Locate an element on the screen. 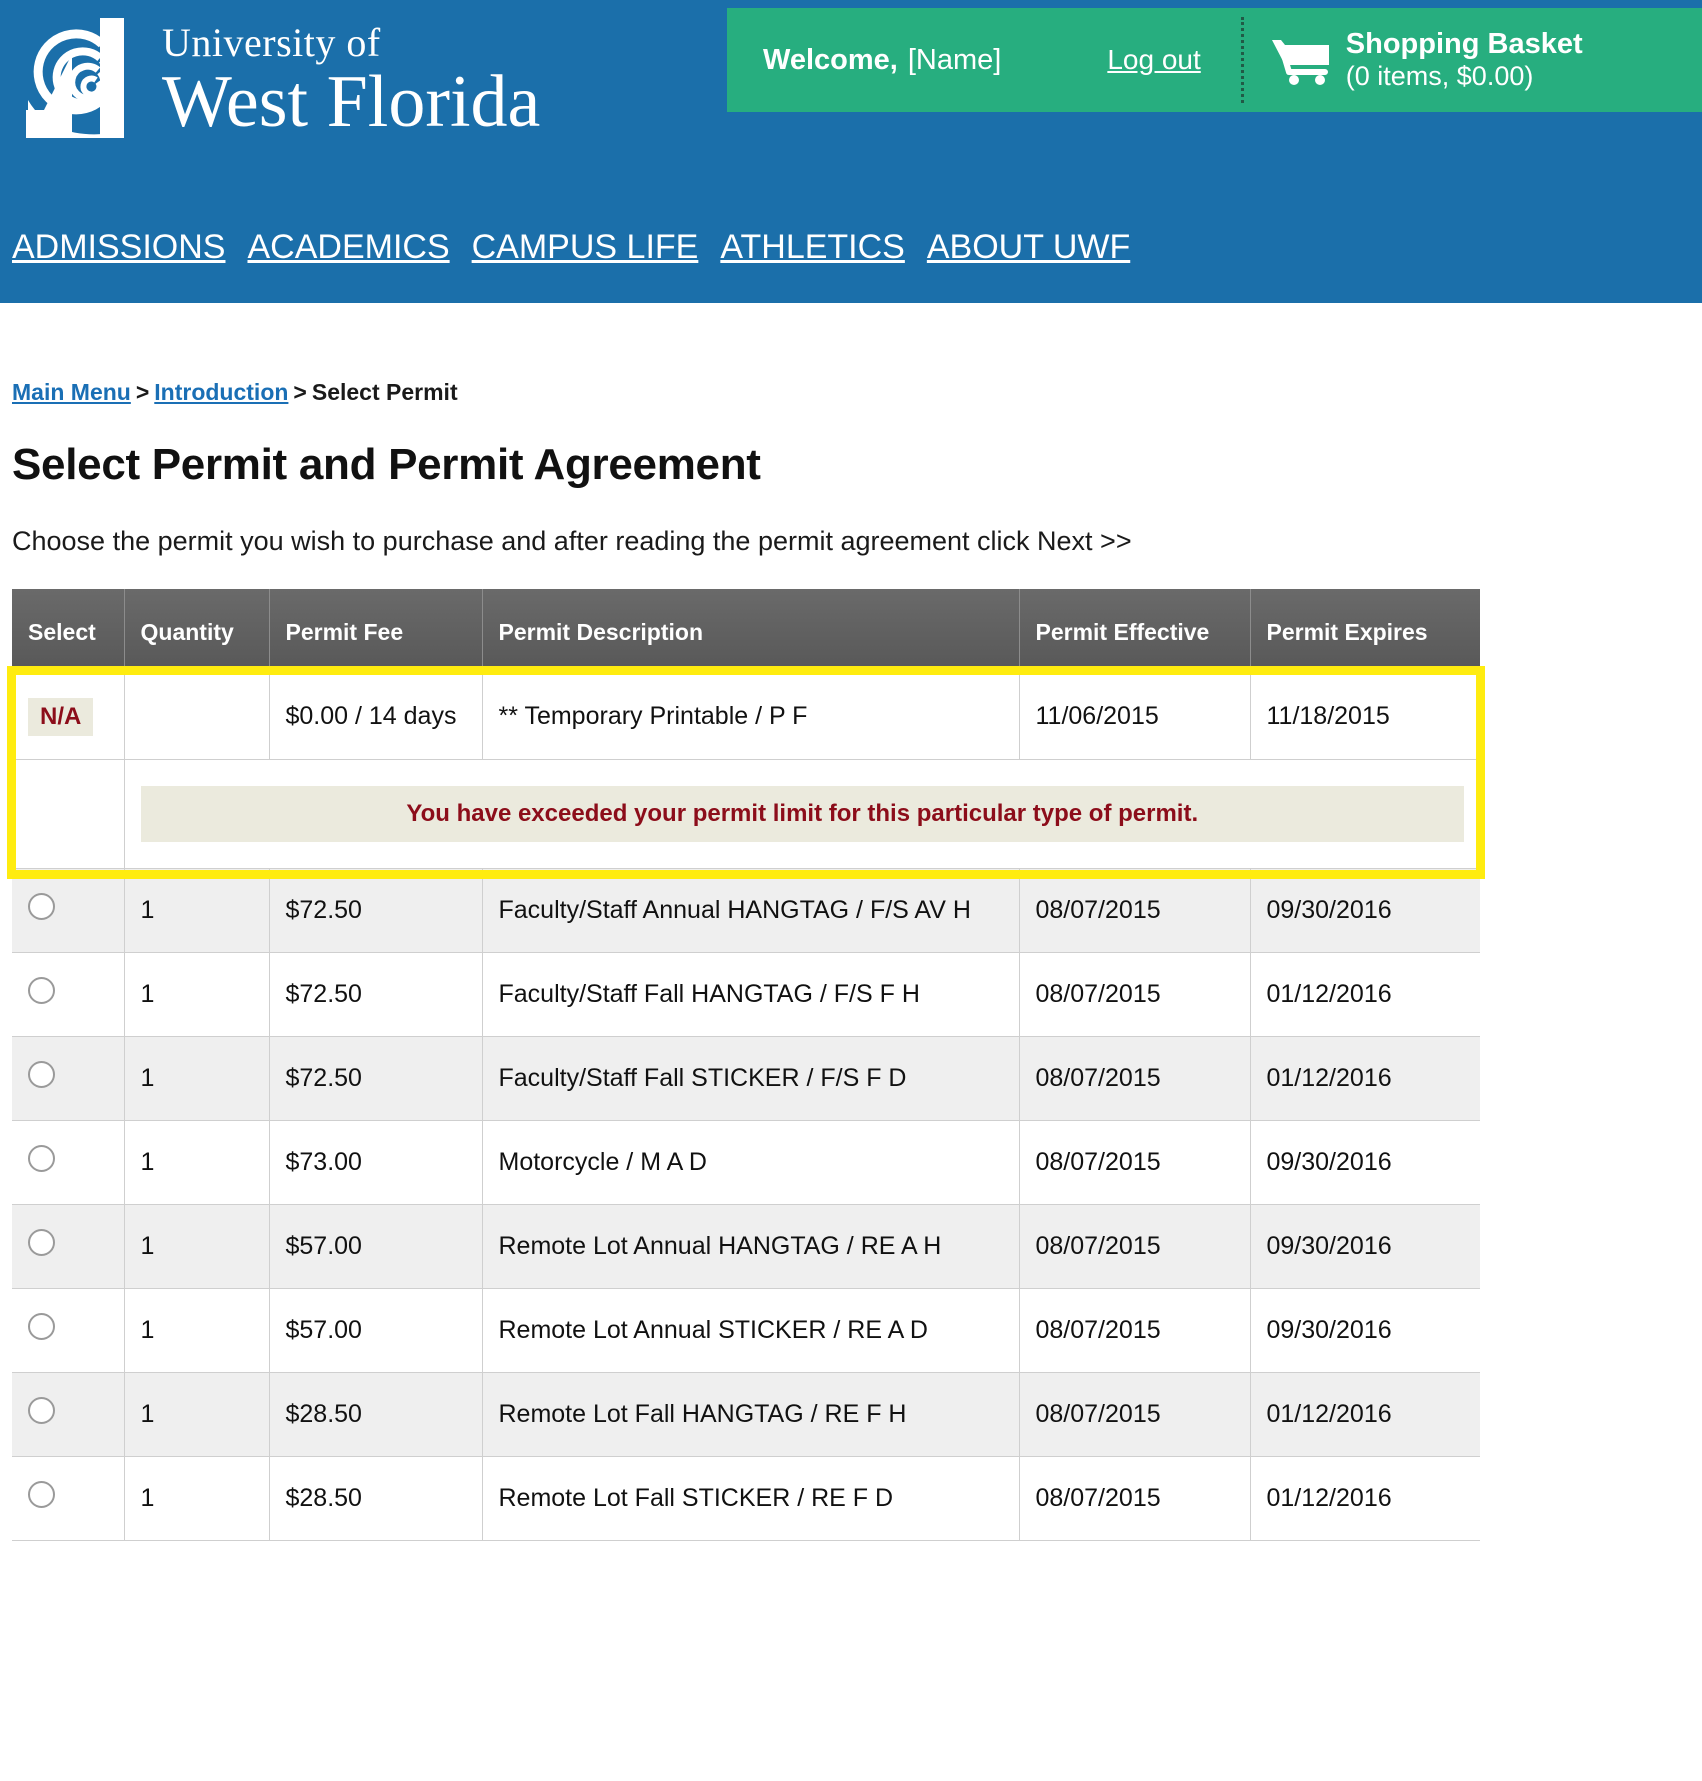 The height and width of the screenshot is (1781, 1702). cell-permit-description: ** Temporary Printable / P F is located at coordinates (751, 717).